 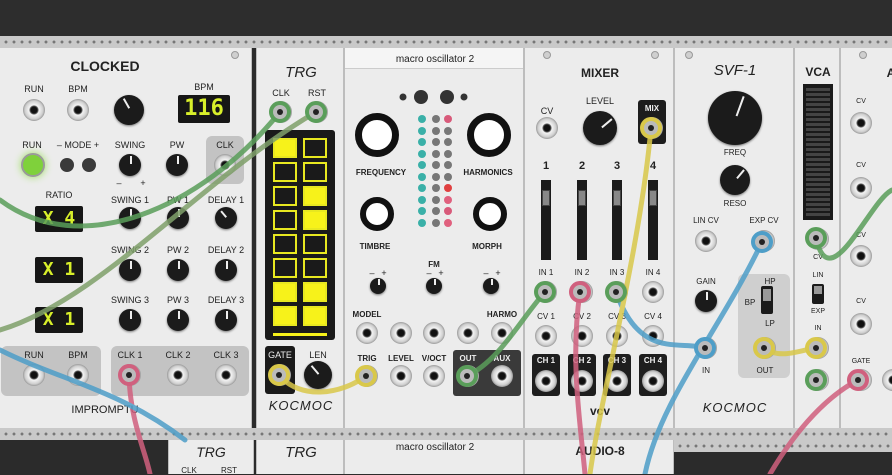 I want to click on fm-attenuverter, so click(x=434, y=286).